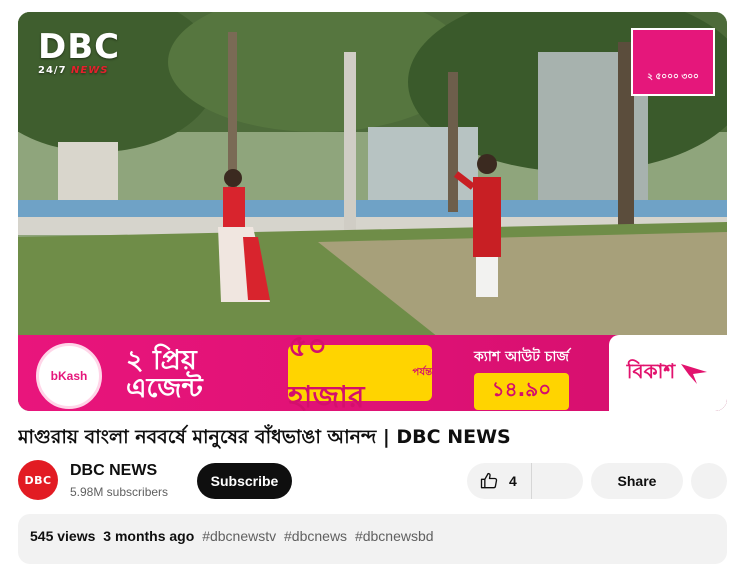 This screenshot has height=564, width=736. I want to click on offer-box: ক্যাশ আউট চার্জ ১৪.৯০, so click(521, 377).